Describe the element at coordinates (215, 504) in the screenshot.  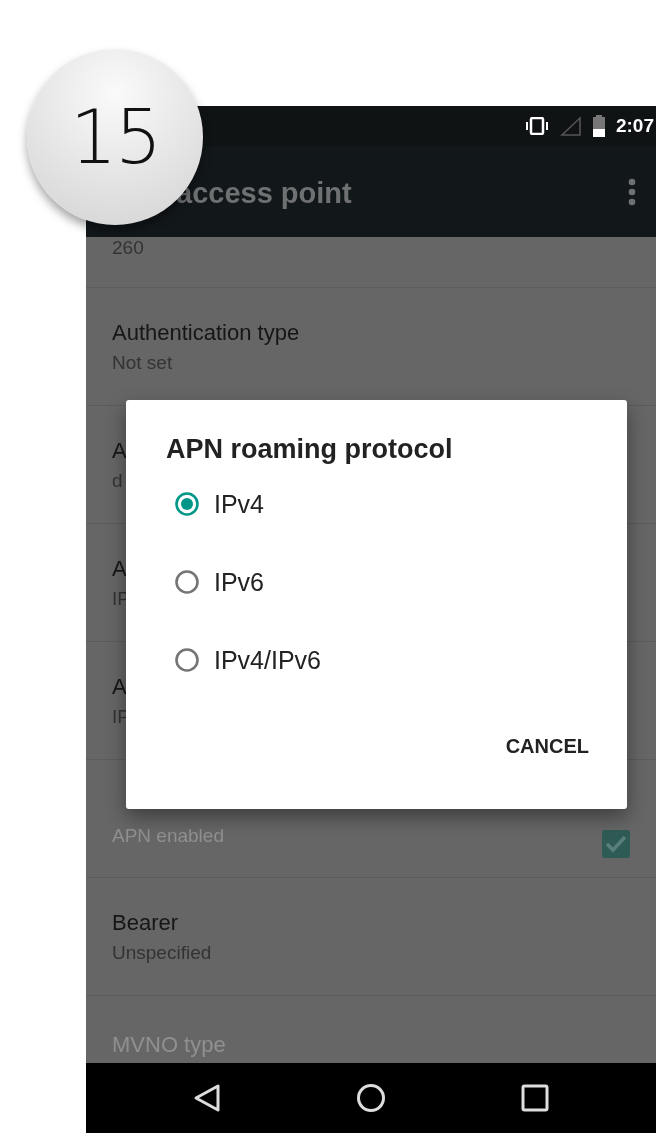
I see `radio-option: IPv4` at that location.